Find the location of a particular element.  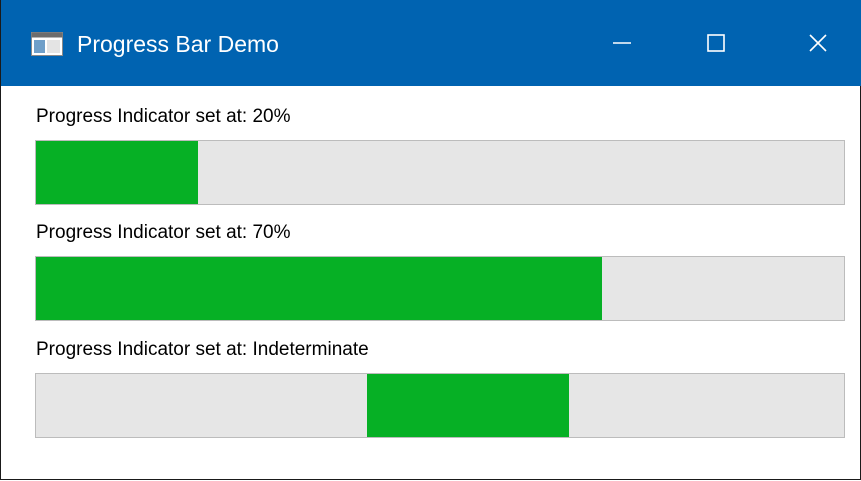

maximize-icon is located at coordinates (716, 43).